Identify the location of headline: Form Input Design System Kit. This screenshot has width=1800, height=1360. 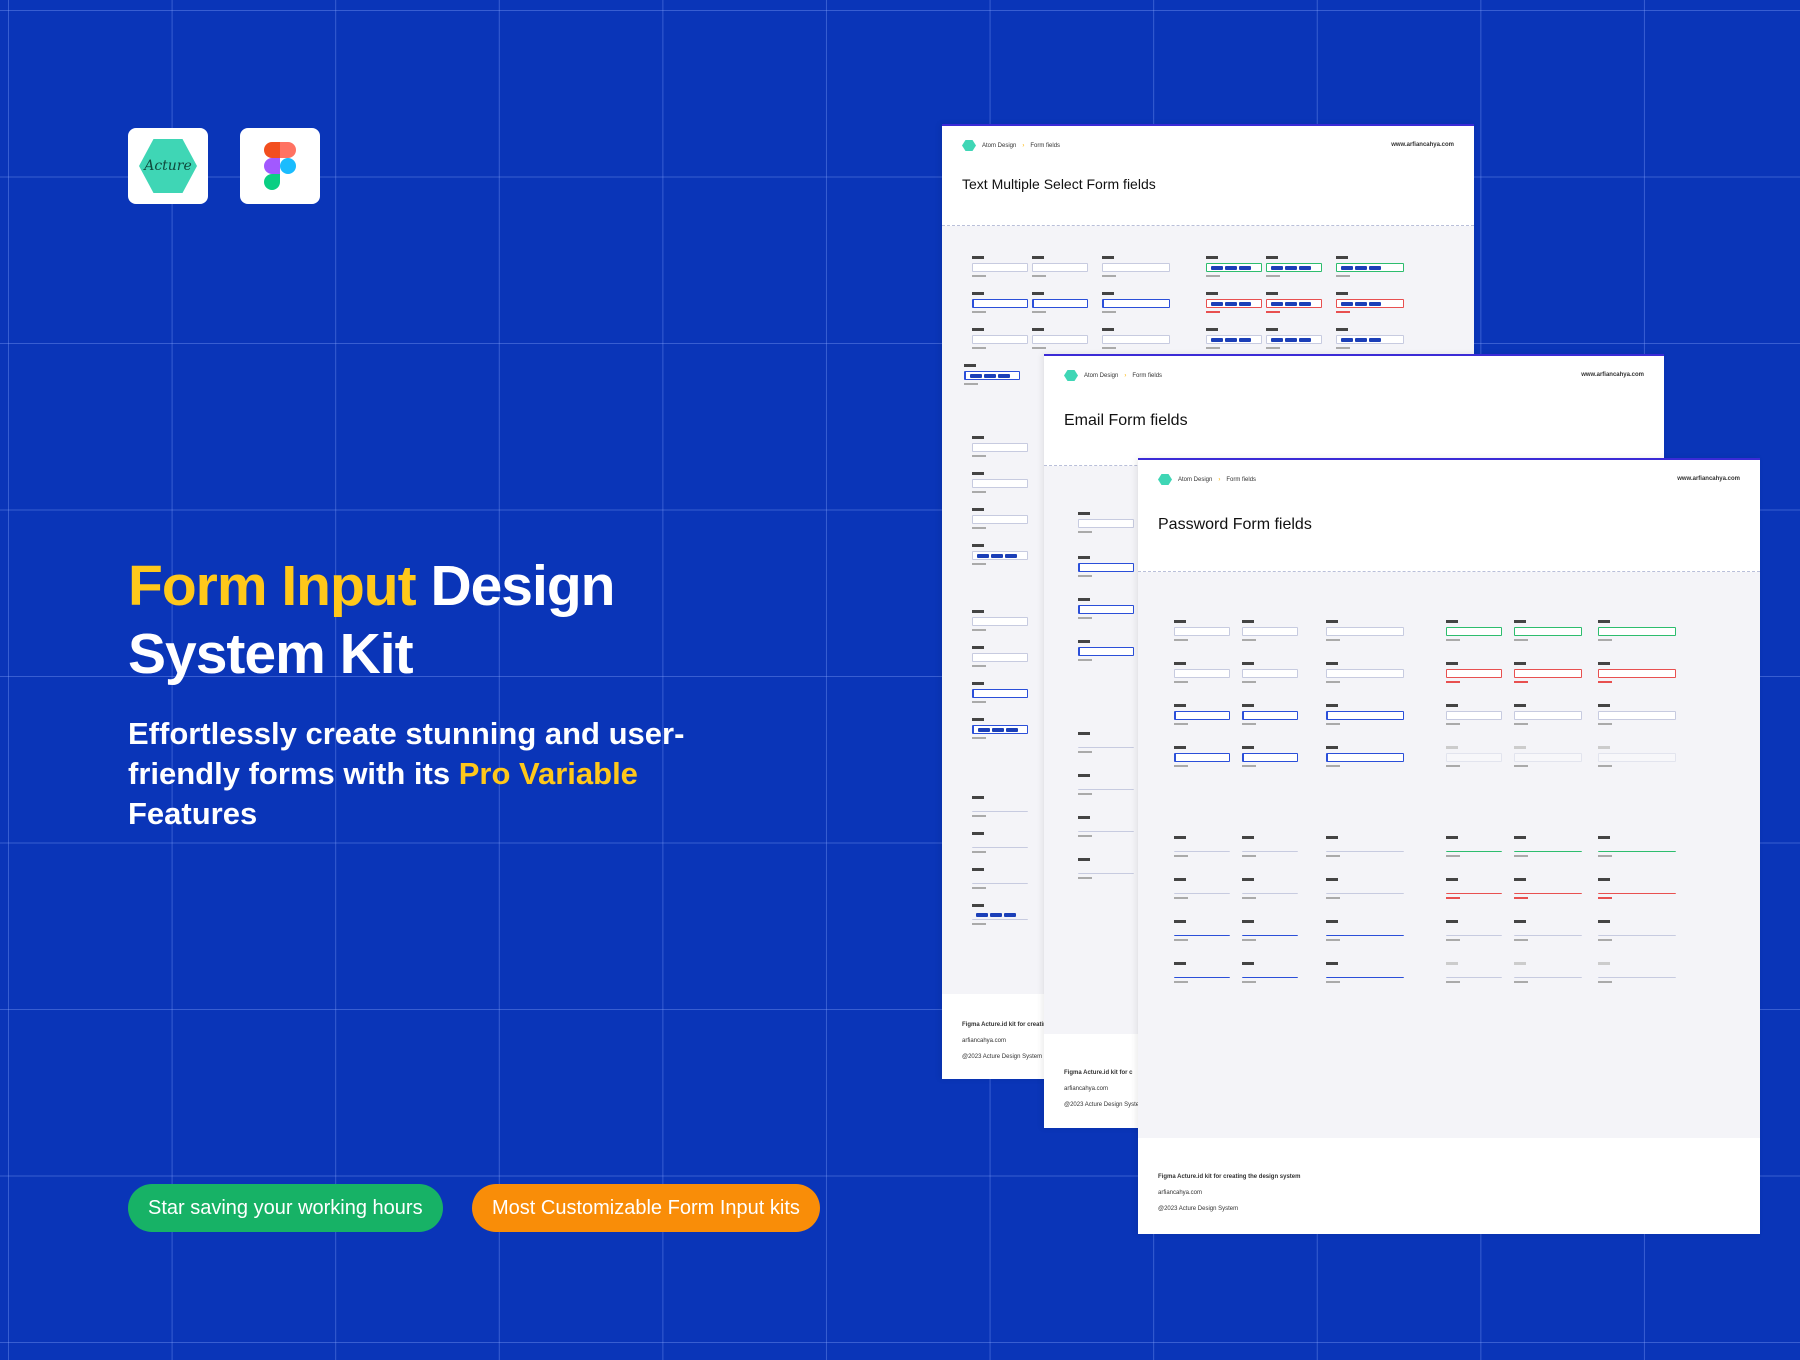
(428, 620).